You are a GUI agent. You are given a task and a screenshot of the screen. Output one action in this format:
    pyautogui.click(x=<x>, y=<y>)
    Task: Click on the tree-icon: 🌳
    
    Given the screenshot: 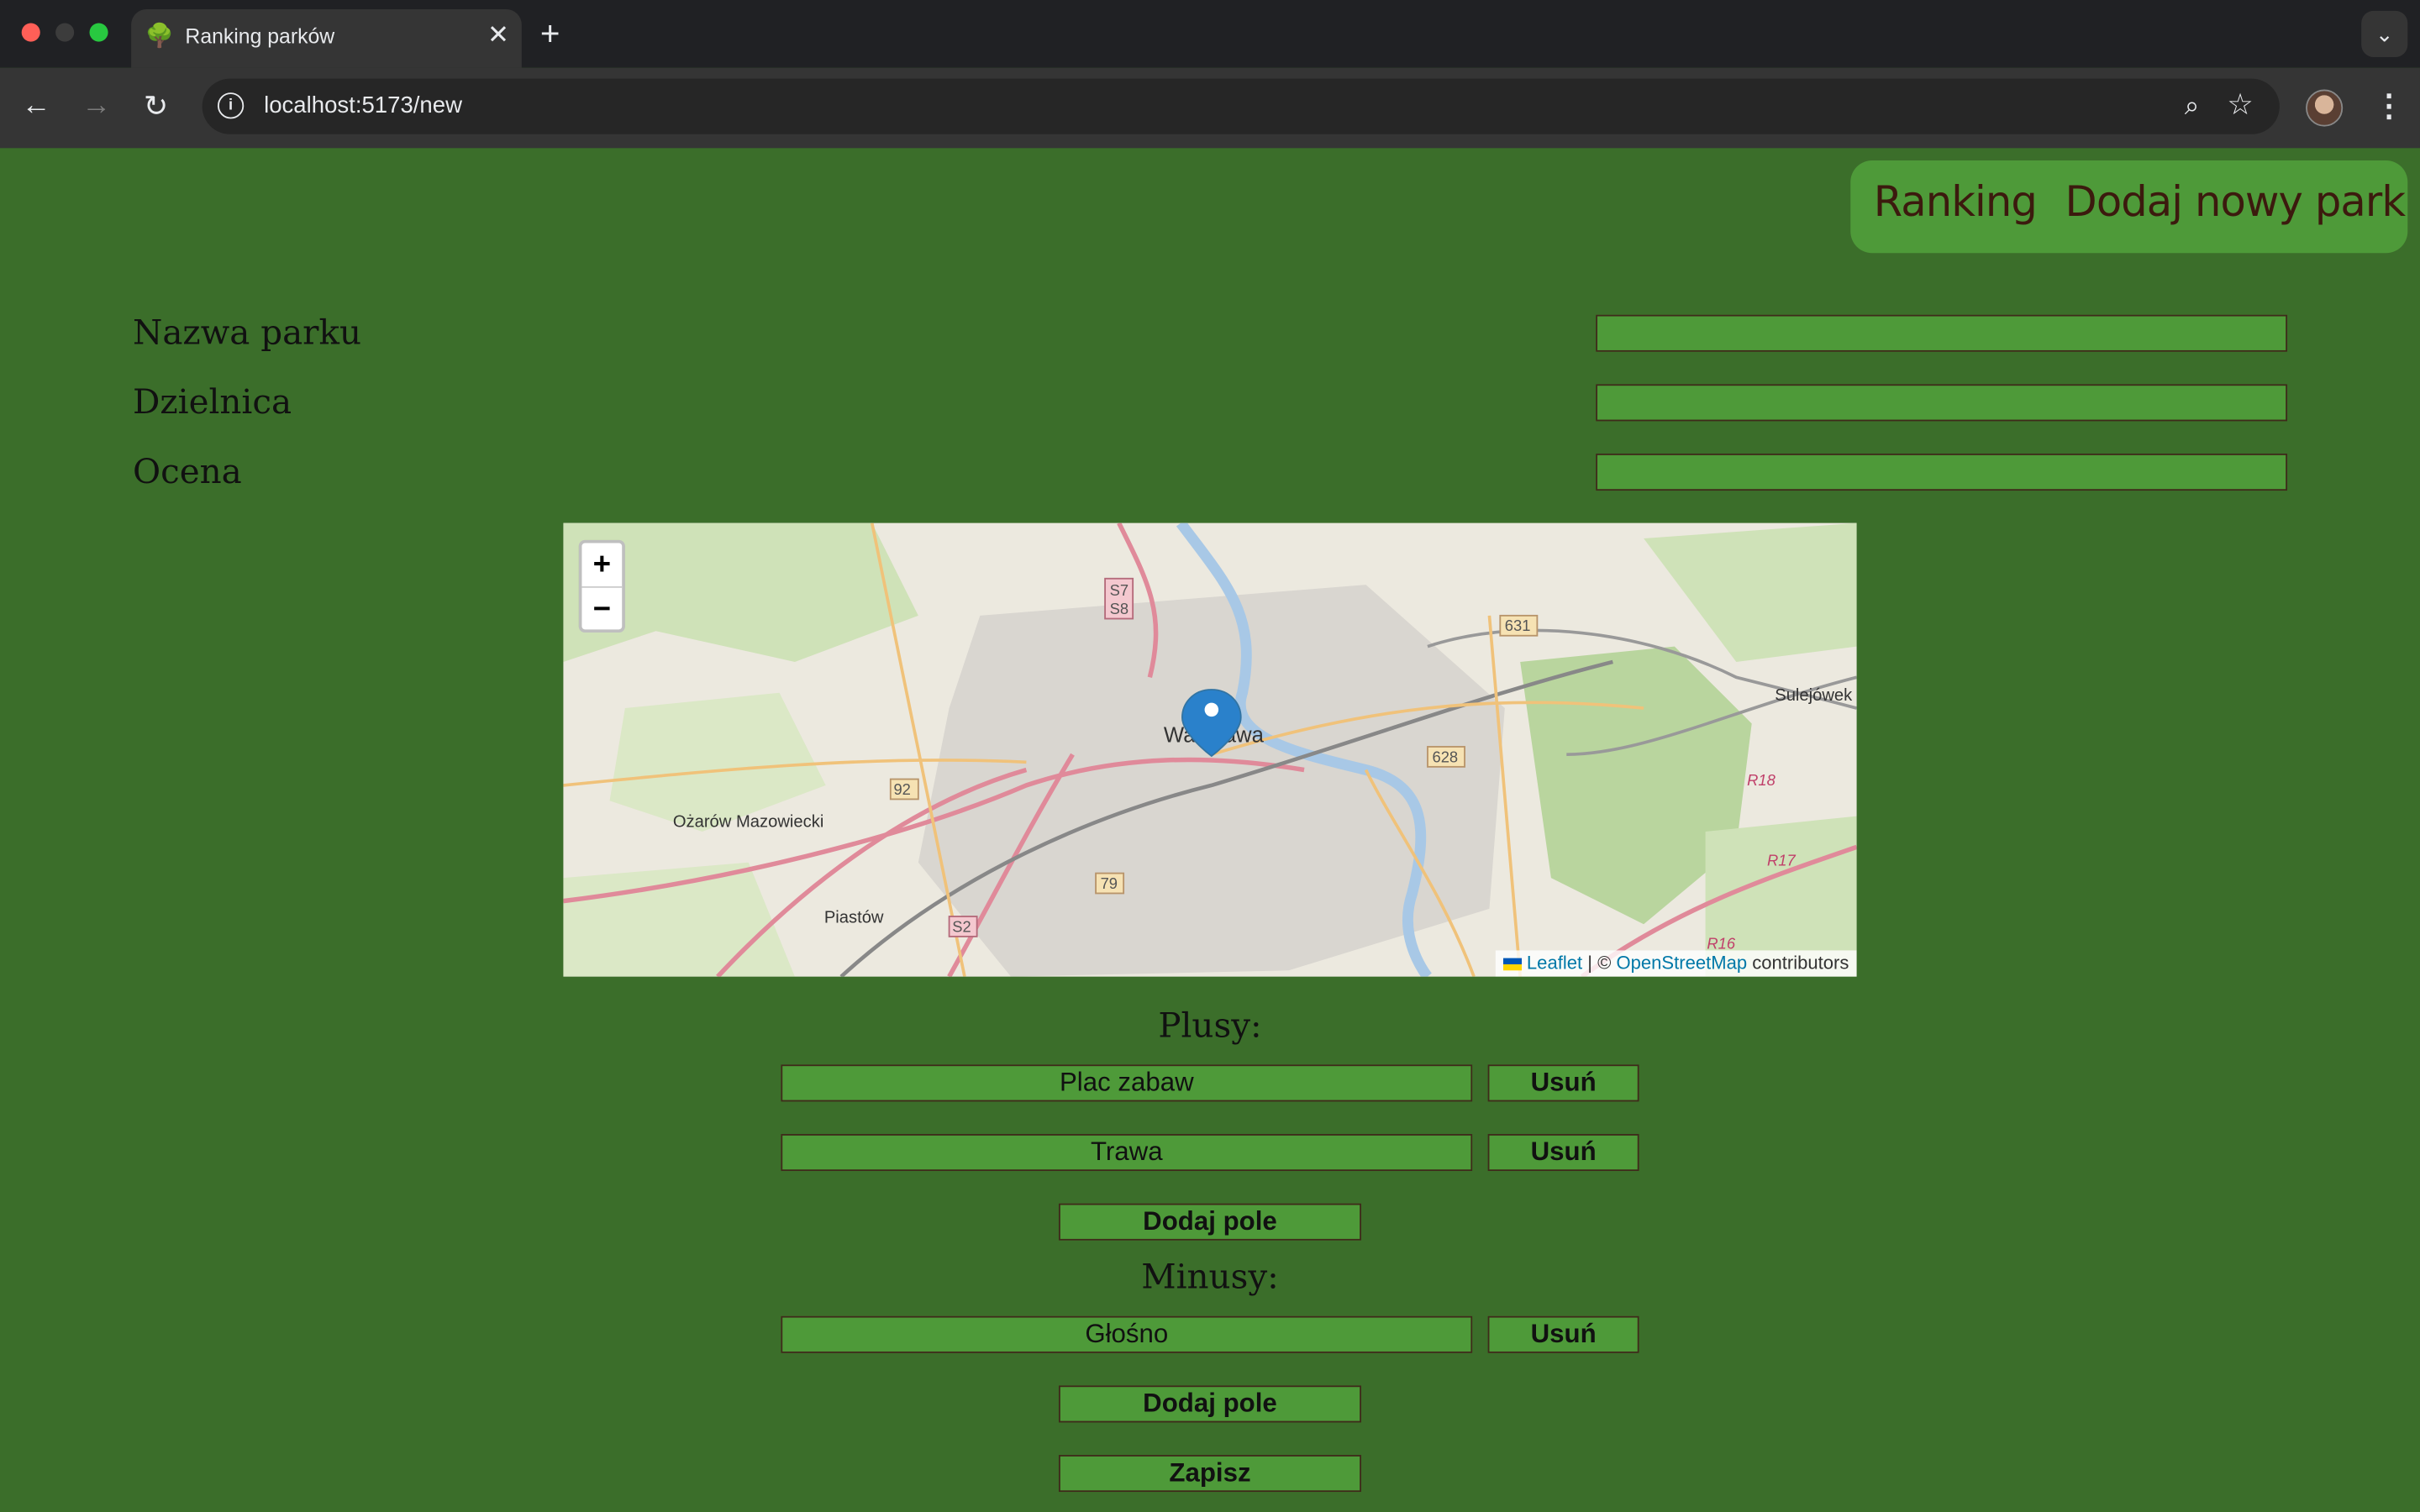 What is the action you would take?
    pyautogui.click(x=159, y=36)
    